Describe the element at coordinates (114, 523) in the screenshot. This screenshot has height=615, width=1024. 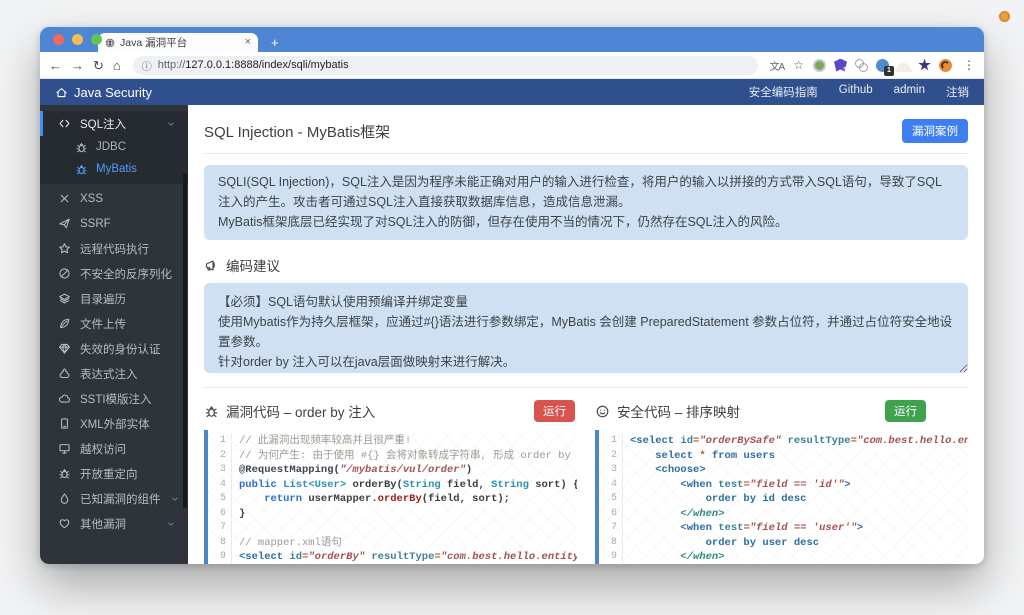
I see `sidebar-item-14: 其他漏洞` at that location.